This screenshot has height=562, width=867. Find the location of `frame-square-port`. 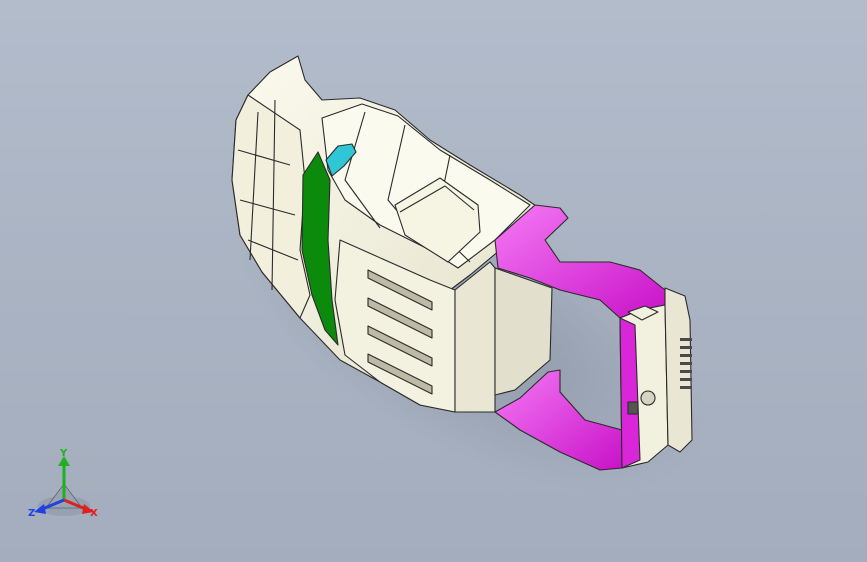

frame-square-port is located at coordinates (633, 408).